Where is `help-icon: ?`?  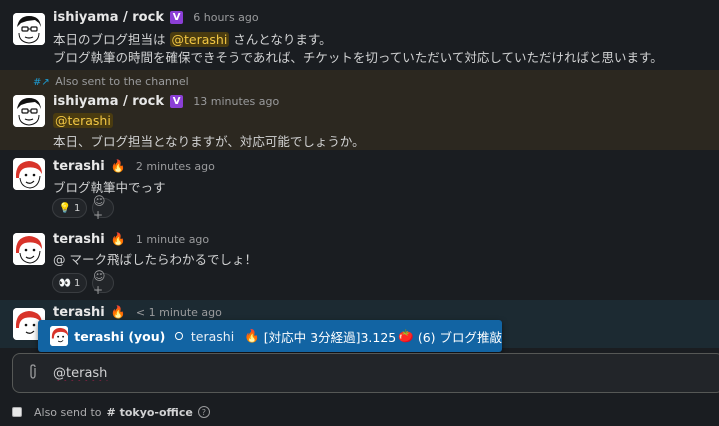 help-icon: ? is located at coordinates (203, 412).